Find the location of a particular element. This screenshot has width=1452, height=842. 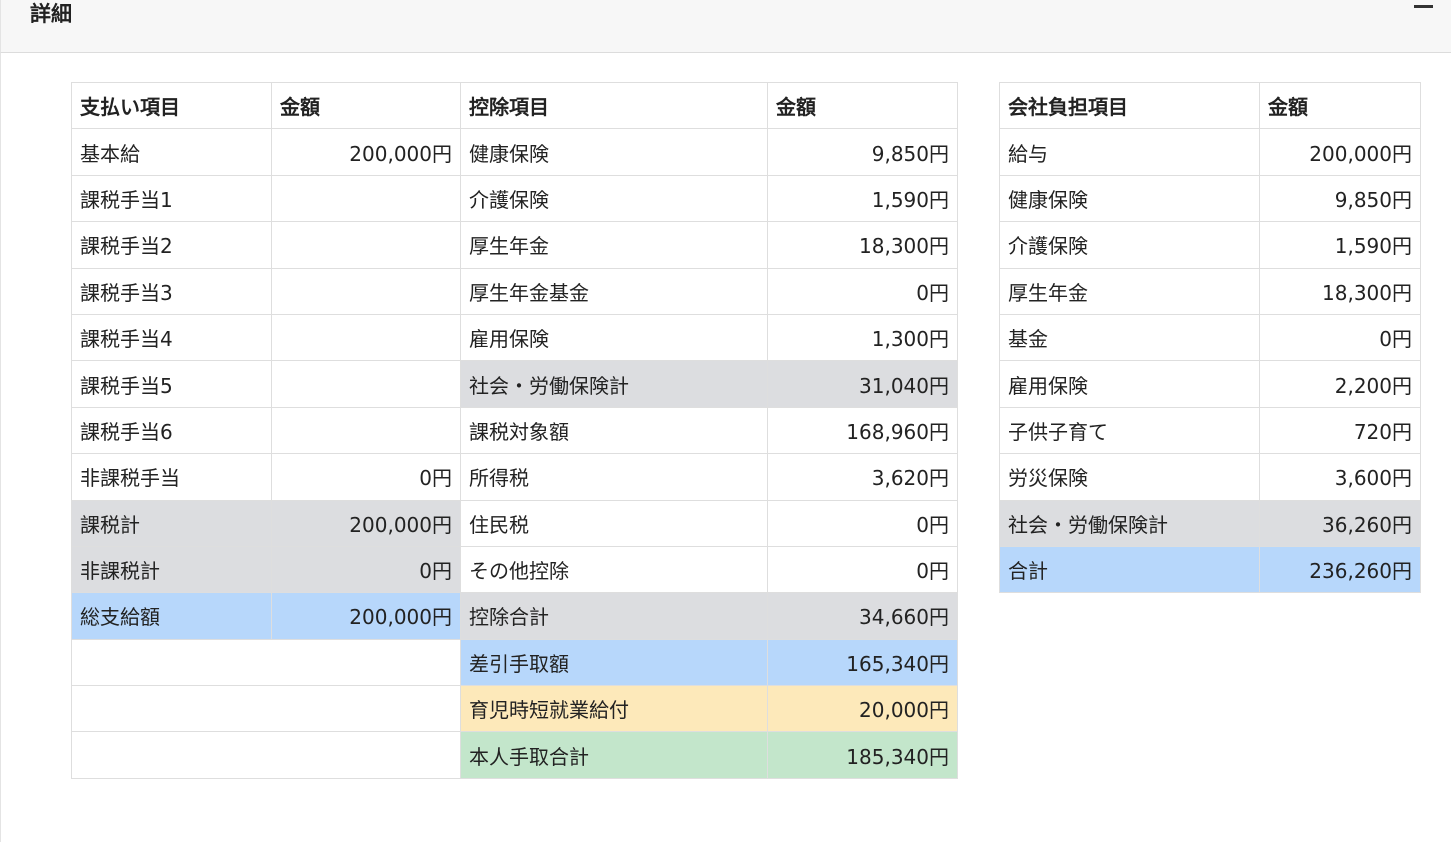

gross-pay-label: 総支給額 is located at coordinates (171, 616).